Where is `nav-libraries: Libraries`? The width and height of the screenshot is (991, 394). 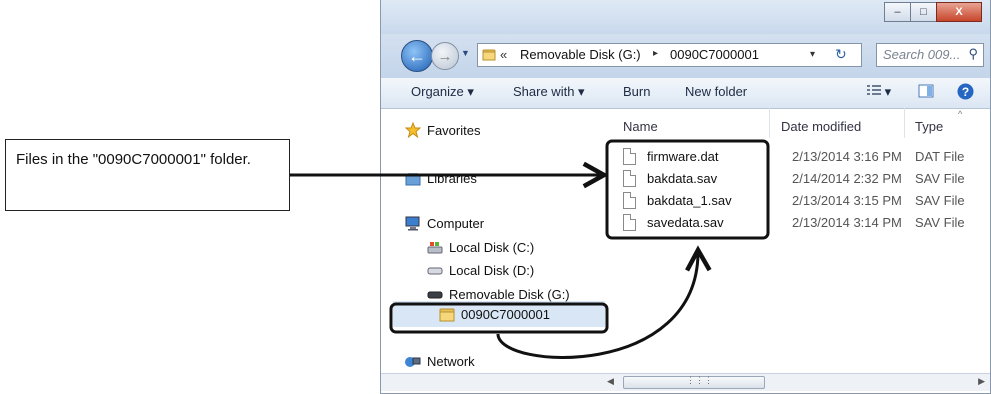
nav-libraries: Libraries is located at coordinates (441, 178).